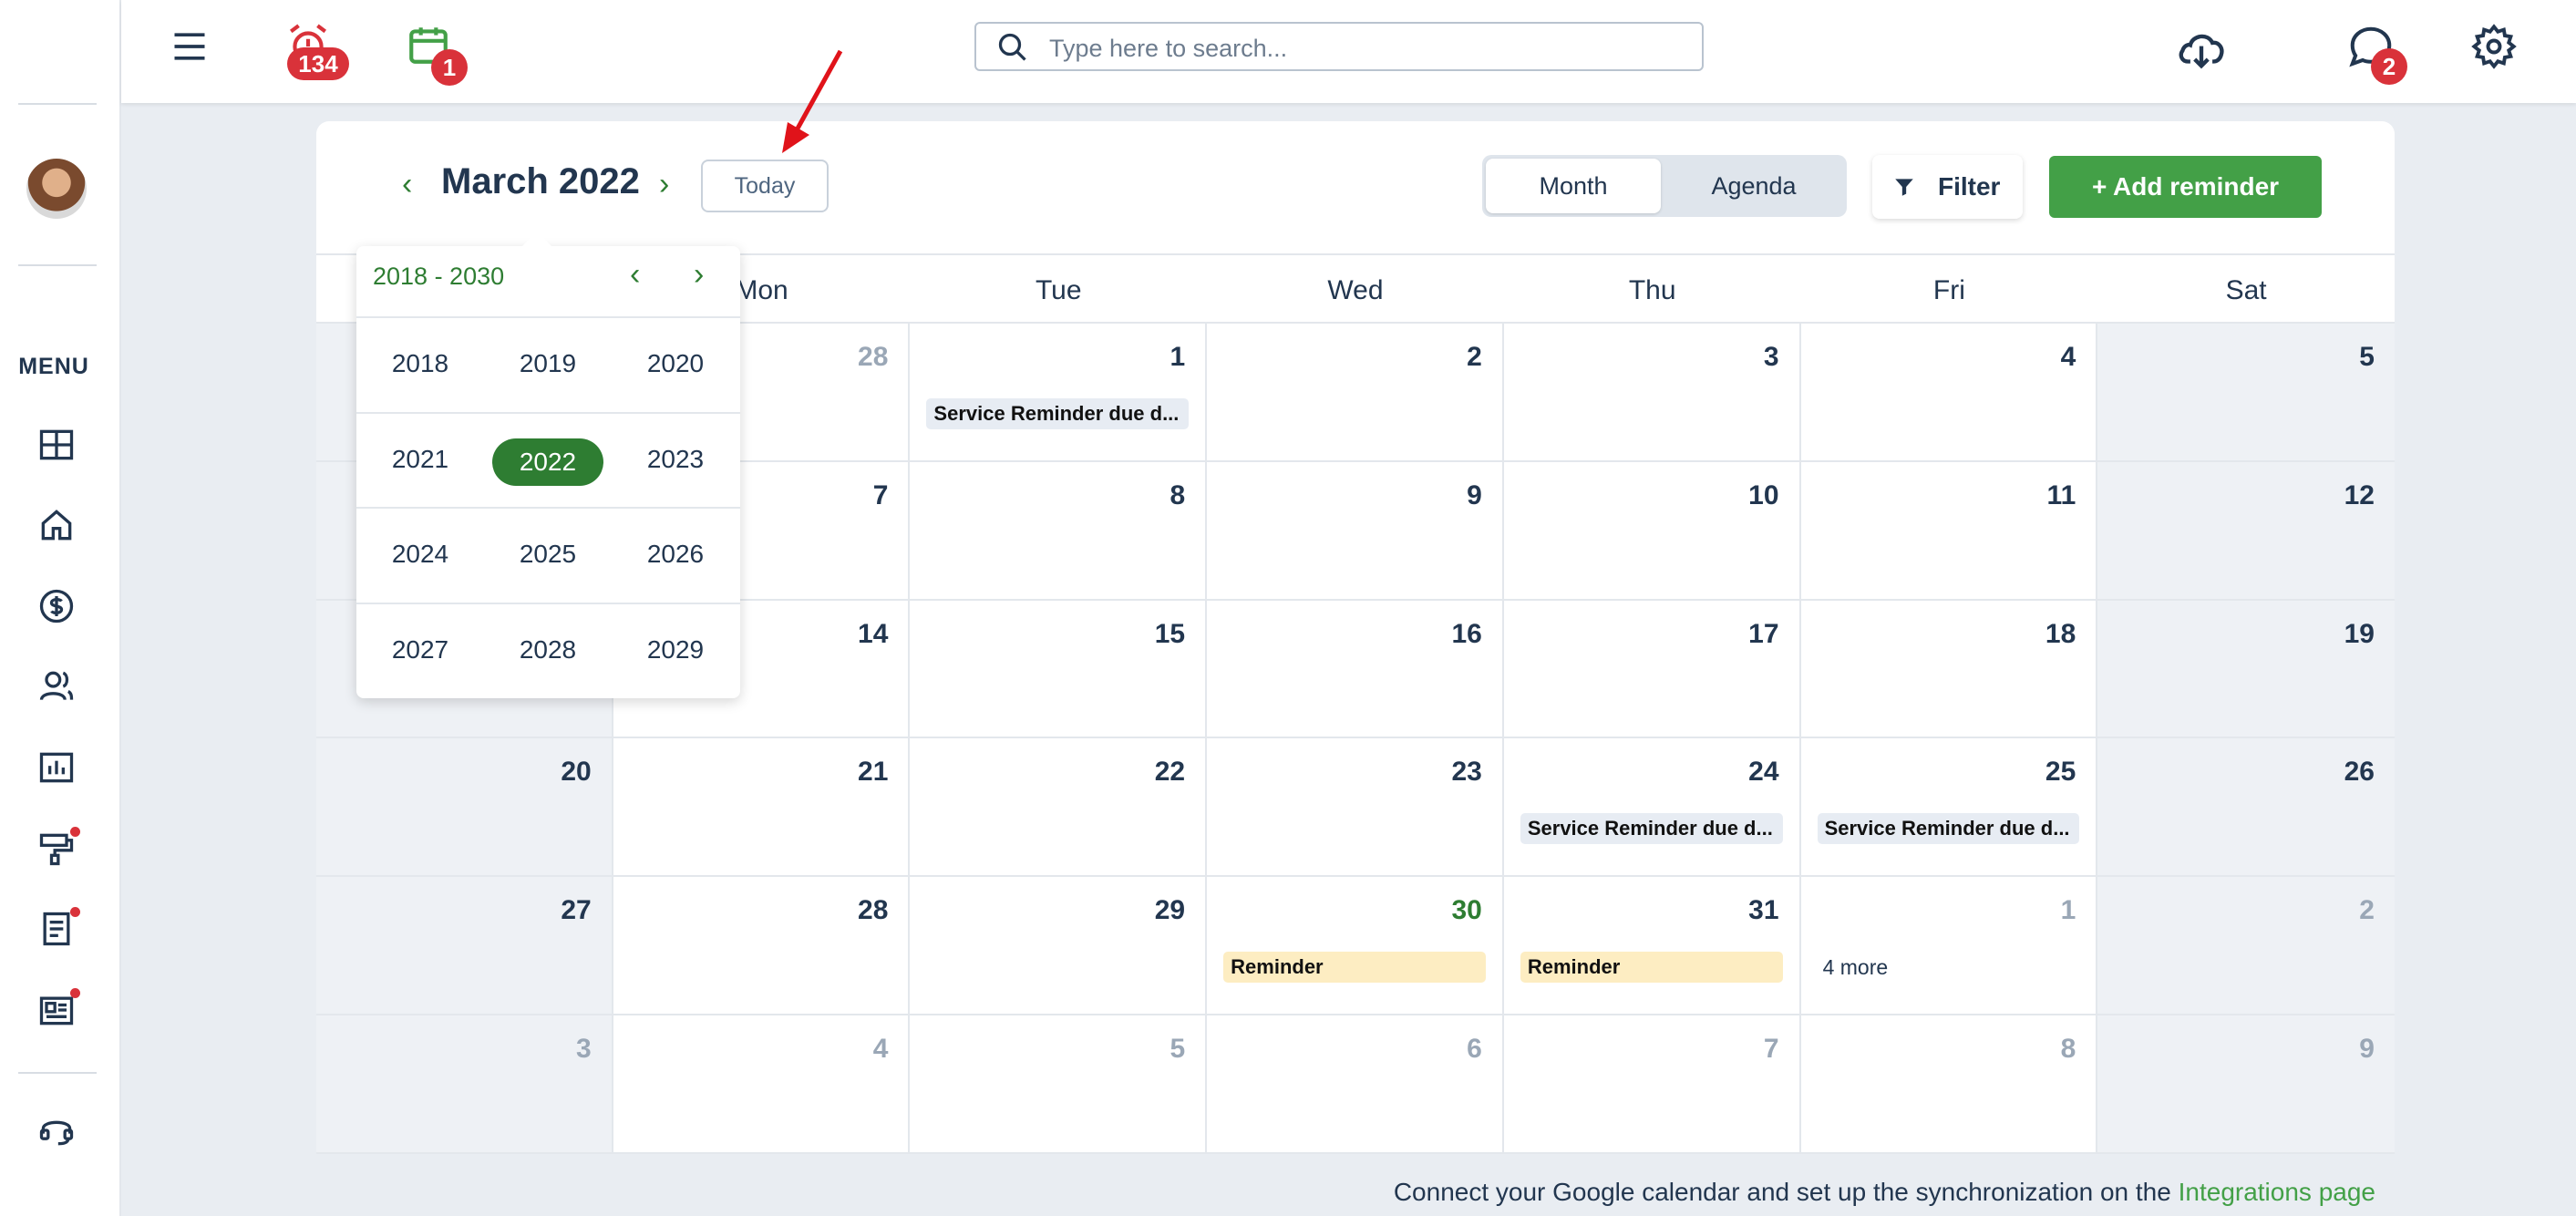 This screenshot has height=1216, width=2576. I want to click on day-number: 1, so click(1178, 357).